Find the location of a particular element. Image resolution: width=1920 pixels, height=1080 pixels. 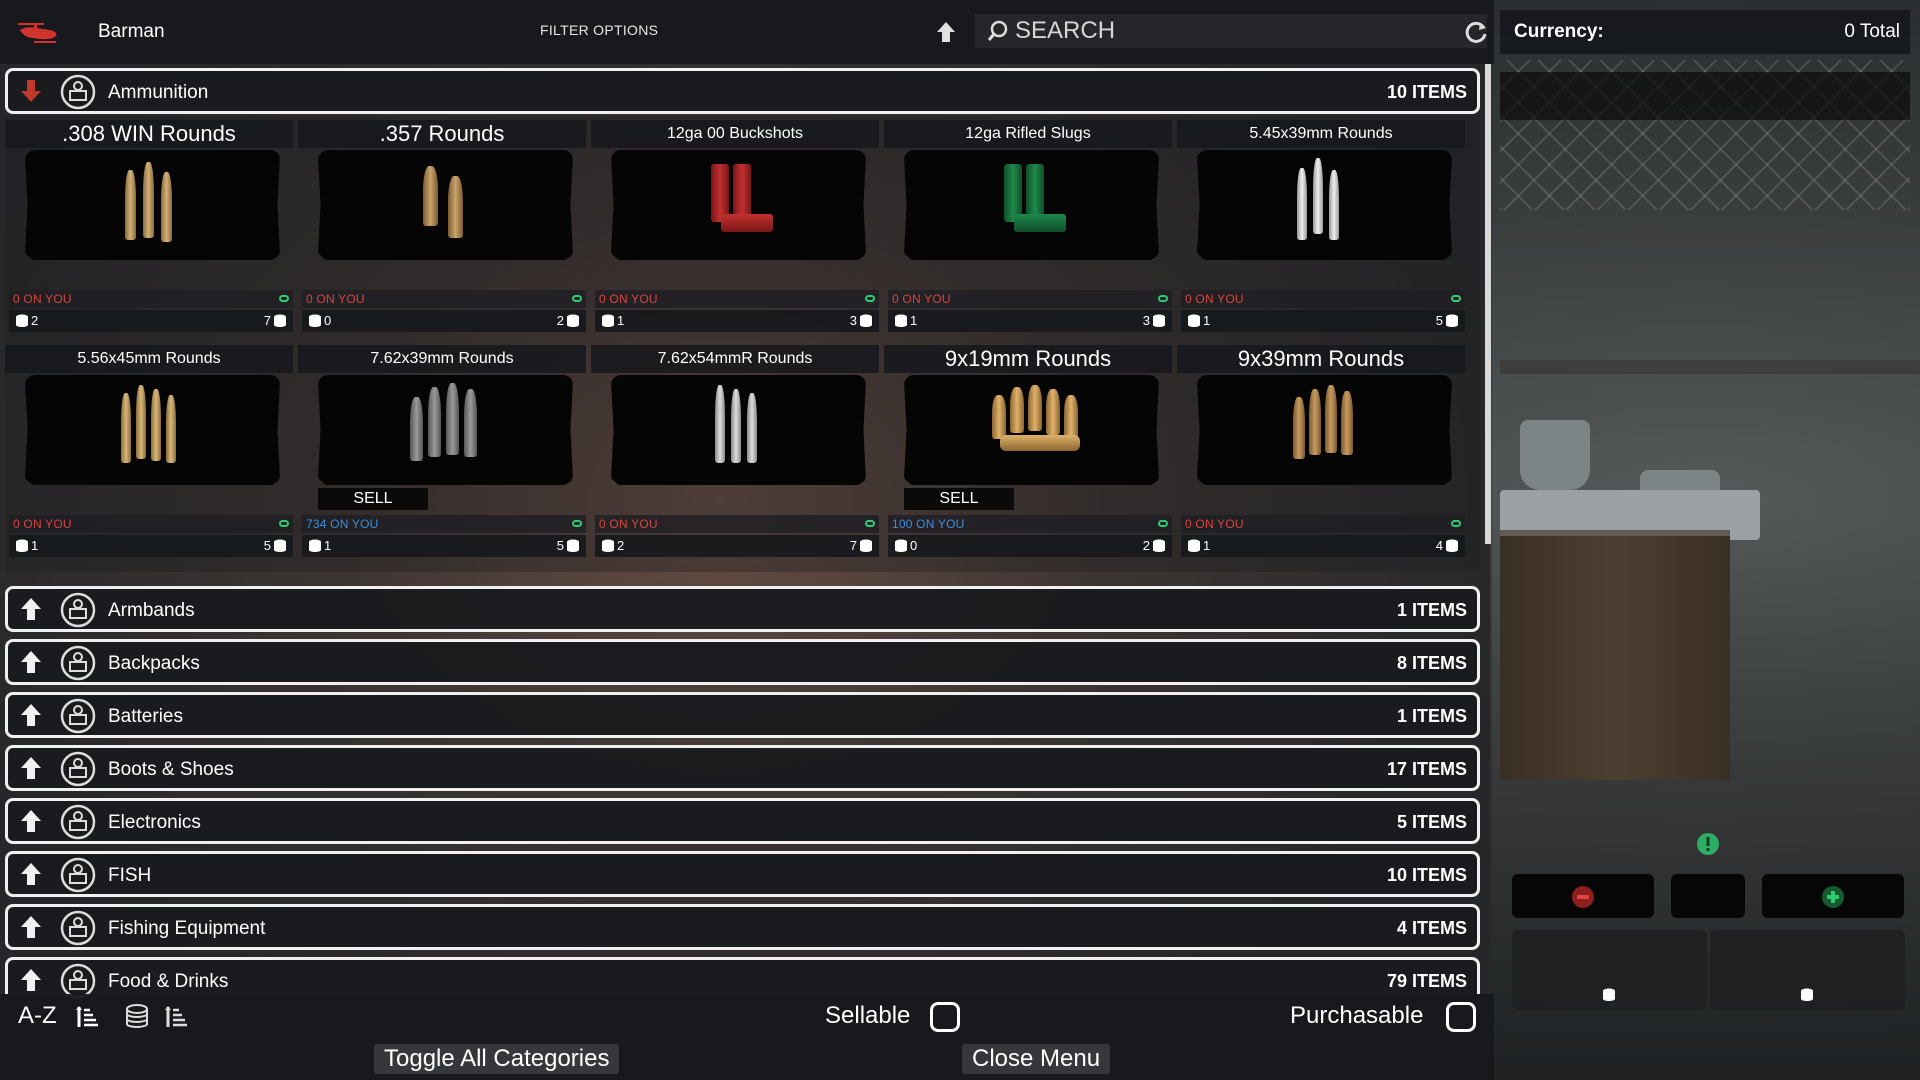

search-box is located at coordinates (1231, 31).